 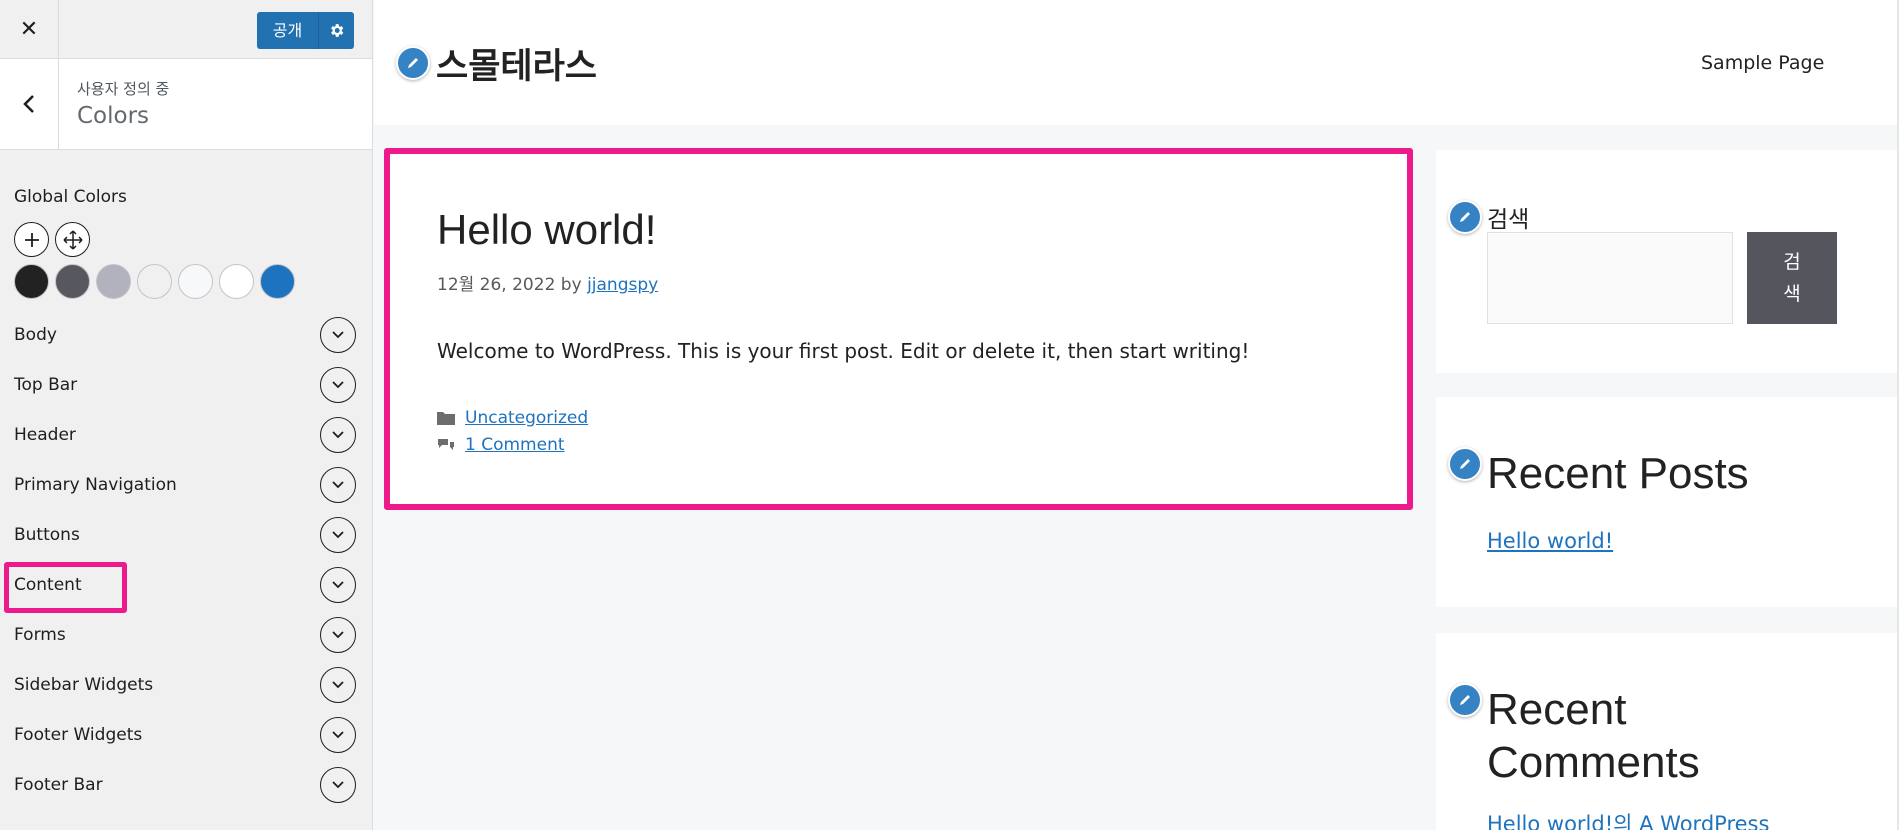 I want to click on plus-icon, so click(x=31, y=239).